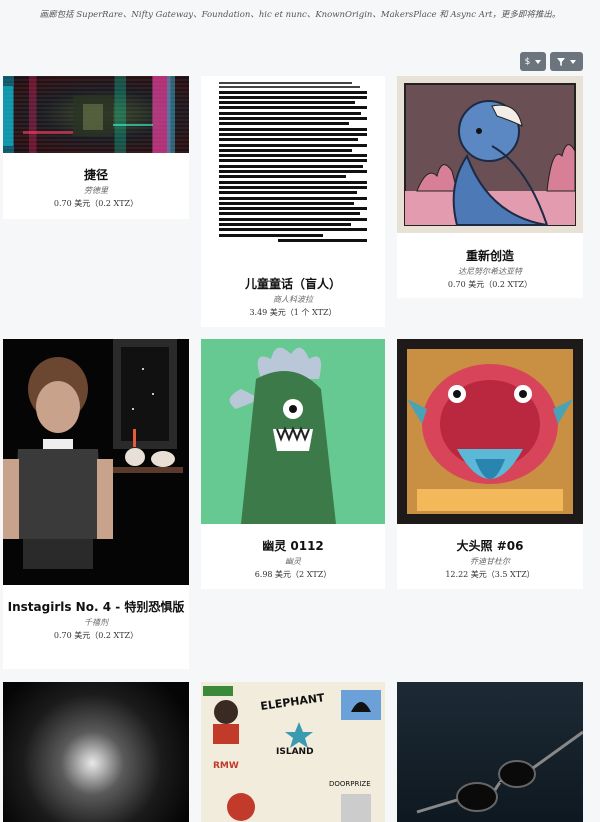 The width and height of the screenshot is (600, 822). I want to click on street-collage-artwork: ELEPHANT ISLAND RMW DOORPRIZE, so click(293, 752).